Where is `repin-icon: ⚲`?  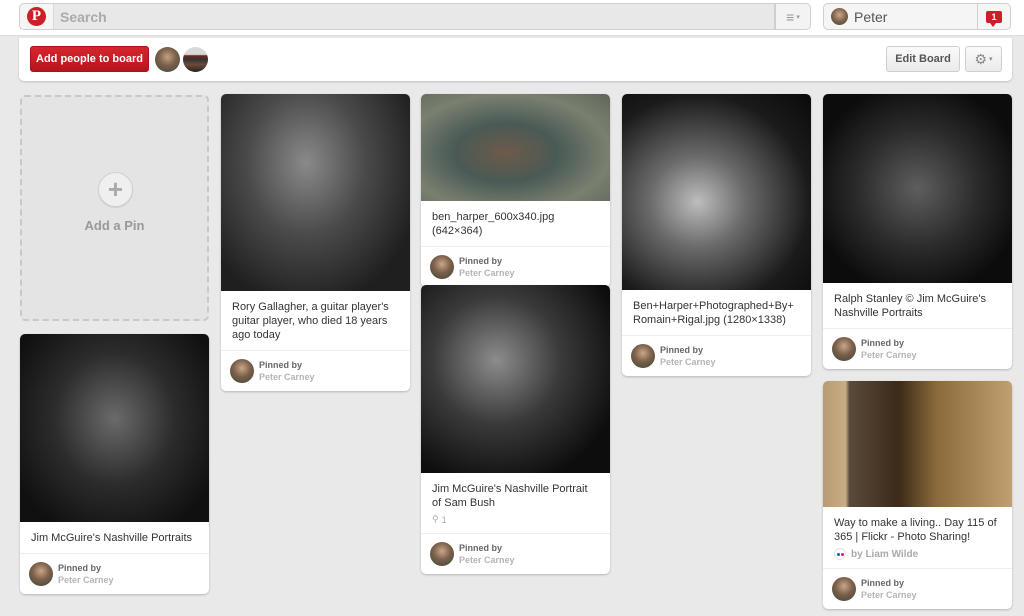
repin-icon: ⚲ is located at coordinates (435, 519).